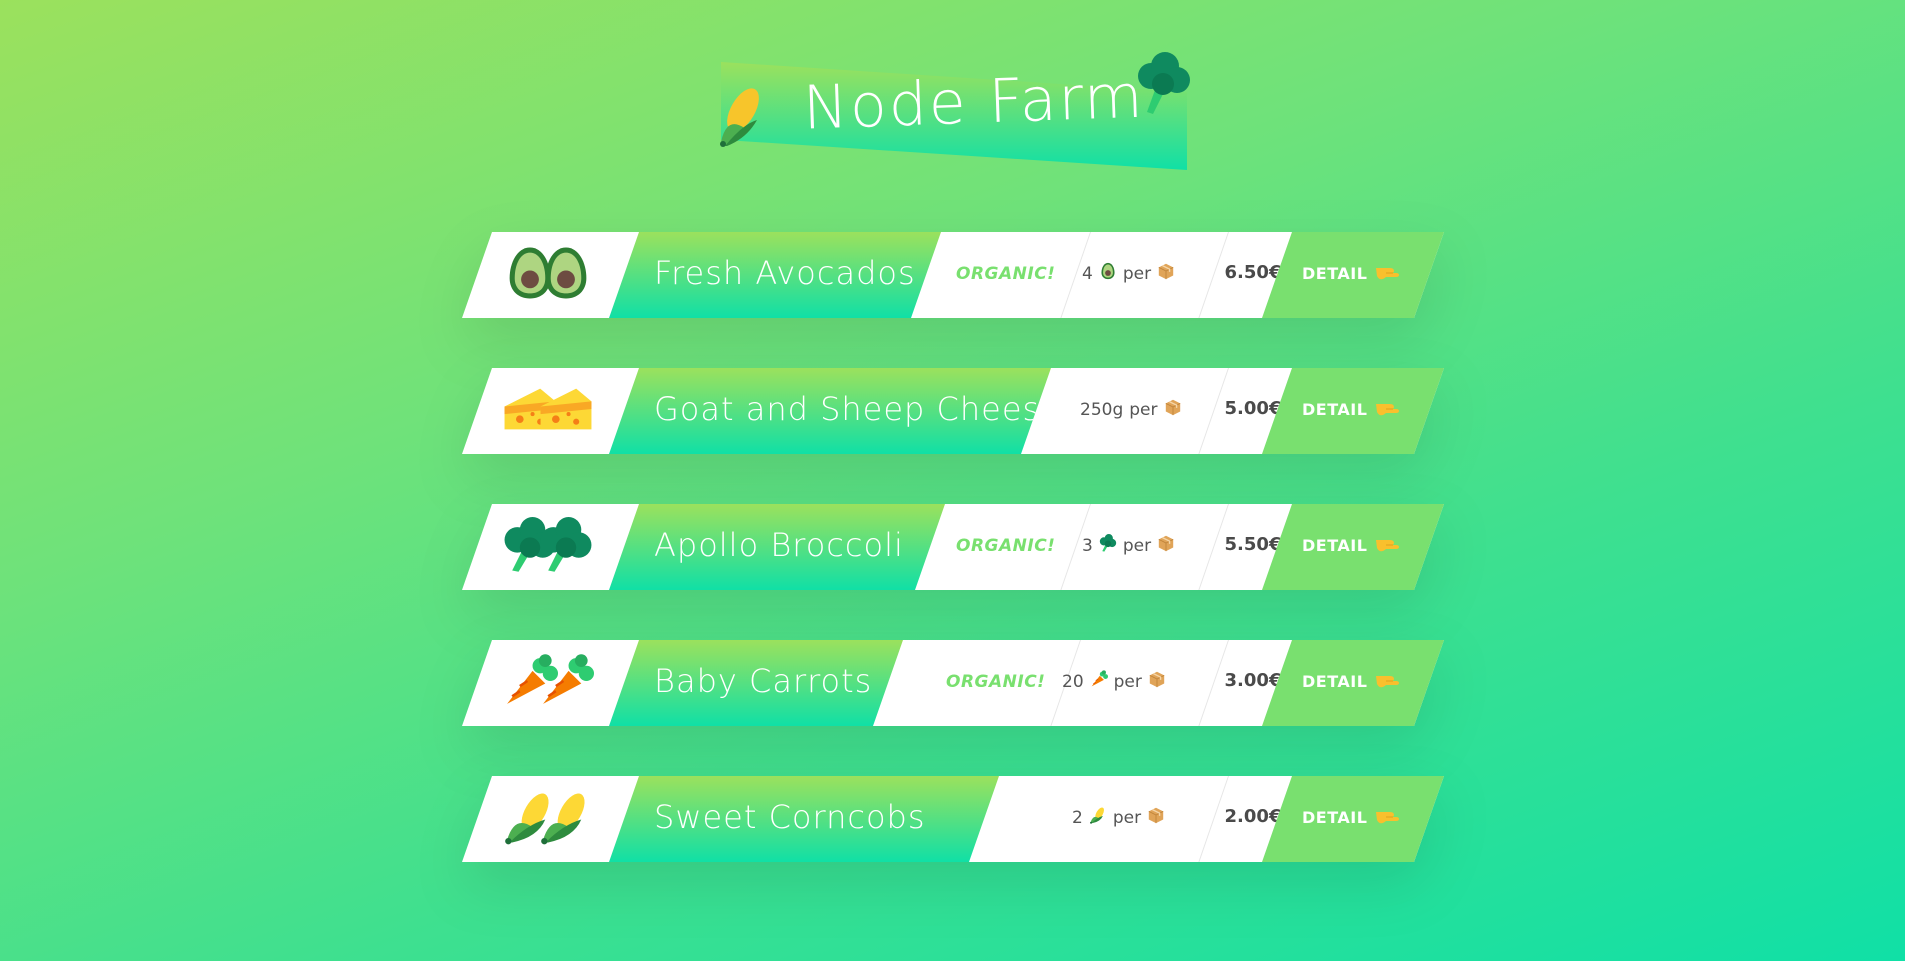 The height and width of the screenshot is (961, 1905). Describe the element at coordinates (953, 275) in the screenshot. I see `product-card: Fresh Avocados ORGANIC! 4 per 6.50€ DETAIL` at that location.